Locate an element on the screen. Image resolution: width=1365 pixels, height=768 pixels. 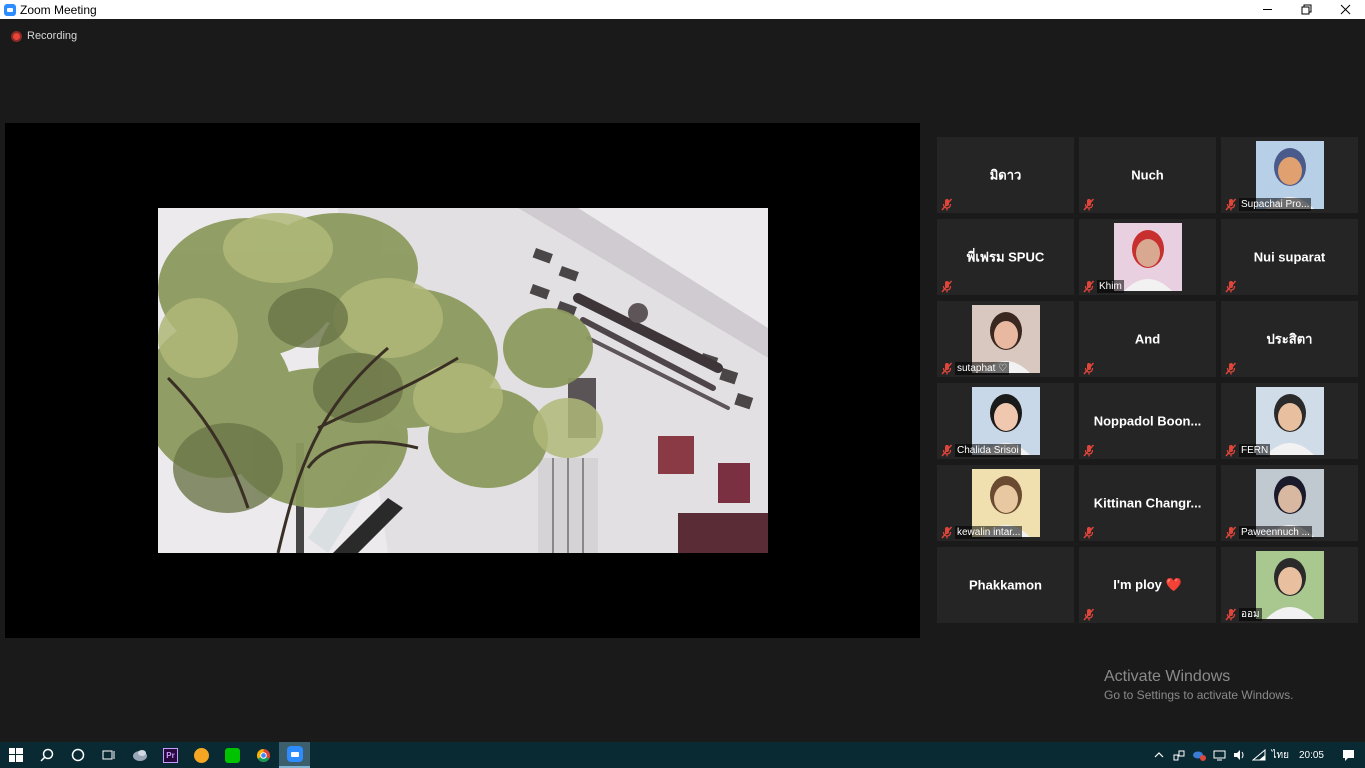
windows-taskbar: Pr ไทย 20:05 is located at coordinates (682, 755).